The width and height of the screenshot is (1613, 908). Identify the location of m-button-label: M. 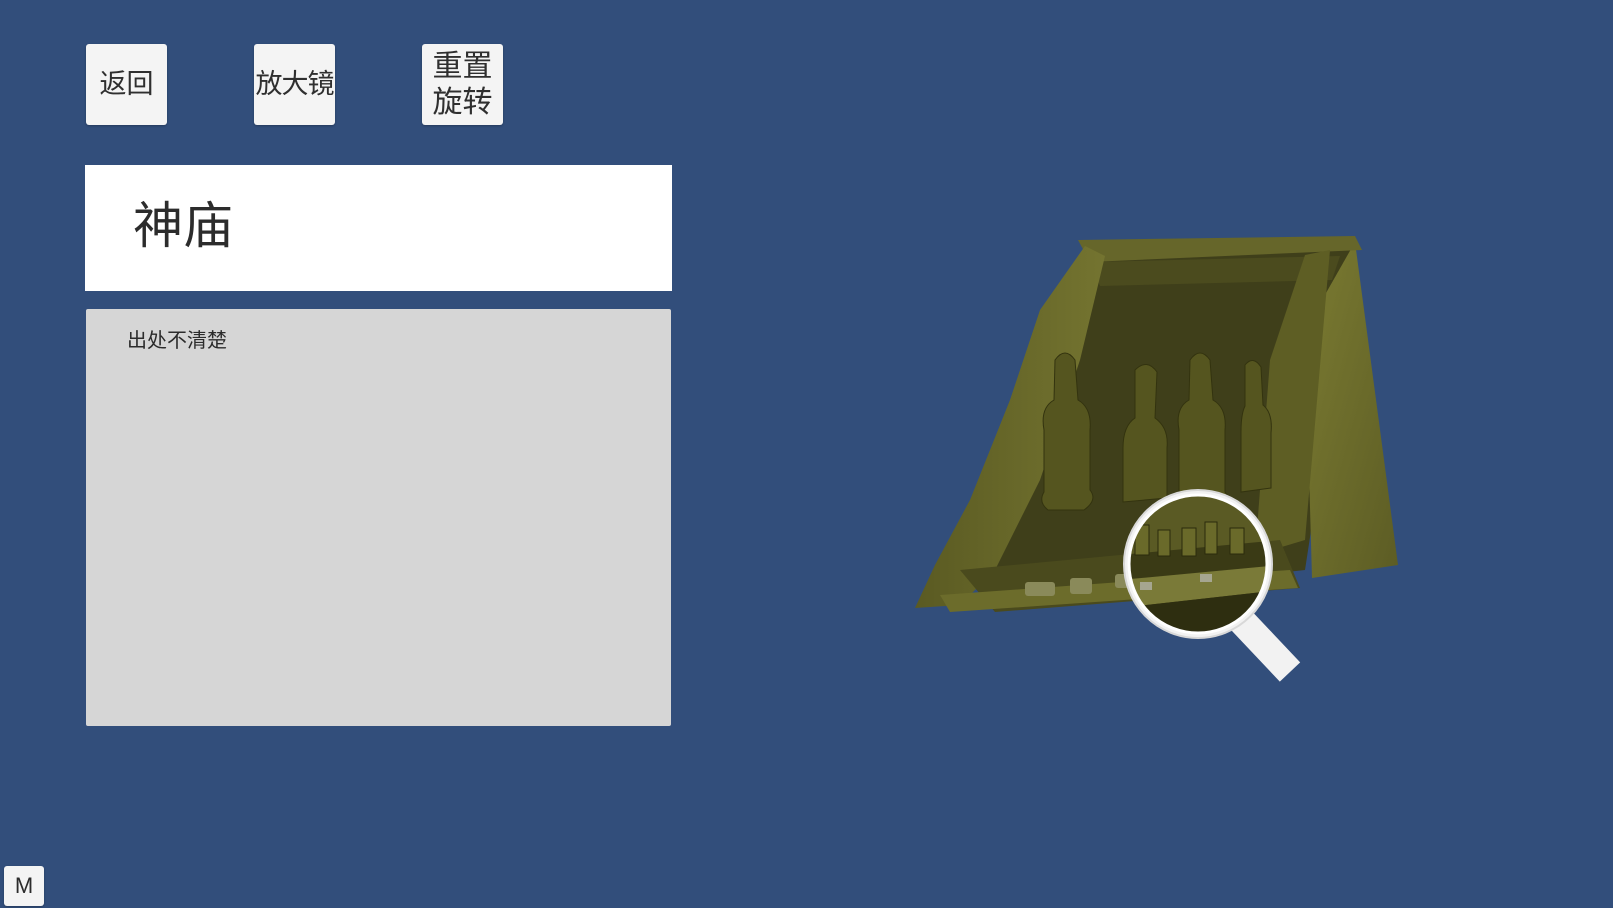
(24, 885).